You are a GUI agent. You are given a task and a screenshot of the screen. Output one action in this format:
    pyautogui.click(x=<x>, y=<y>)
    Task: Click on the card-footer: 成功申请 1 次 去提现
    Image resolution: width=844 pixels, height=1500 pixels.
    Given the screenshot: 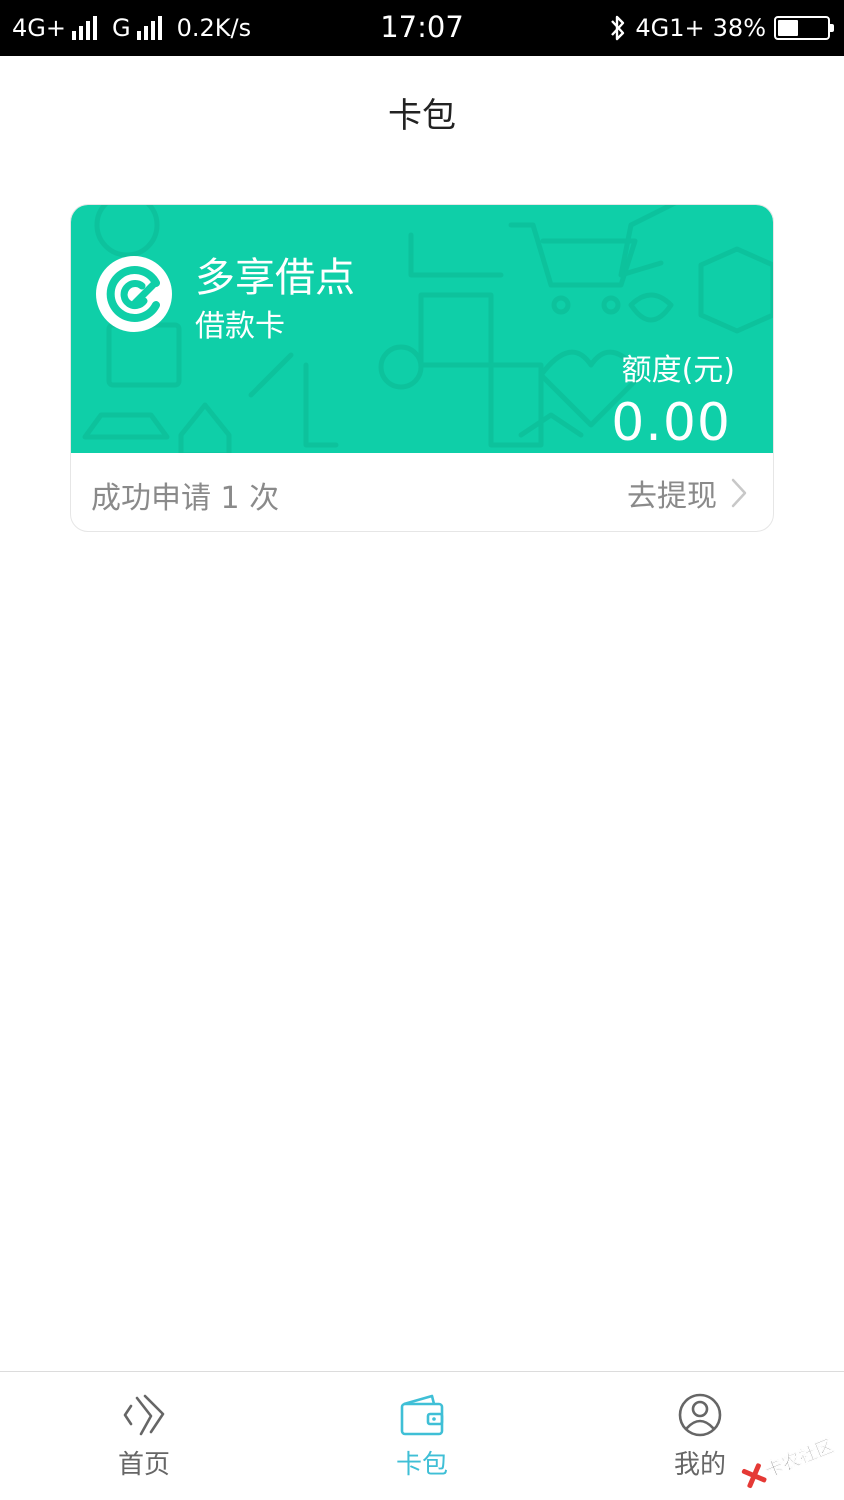 What is the action you would take?
    pyautogui.click(x=422, y=492)
    